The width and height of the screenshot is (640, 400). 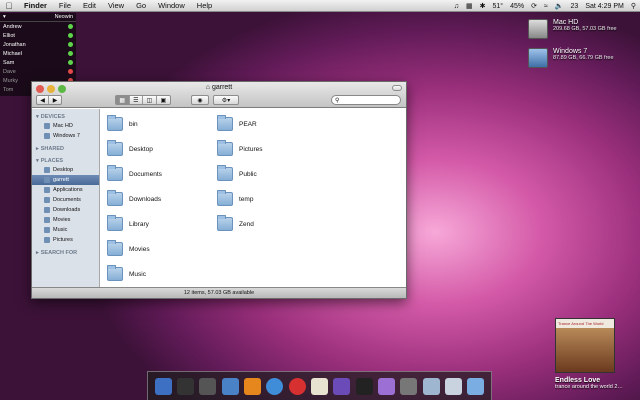 What do you see at coordinates (116, 5) in the screenshot?
I see `menu-view: View` at bounding box center [116, 5].